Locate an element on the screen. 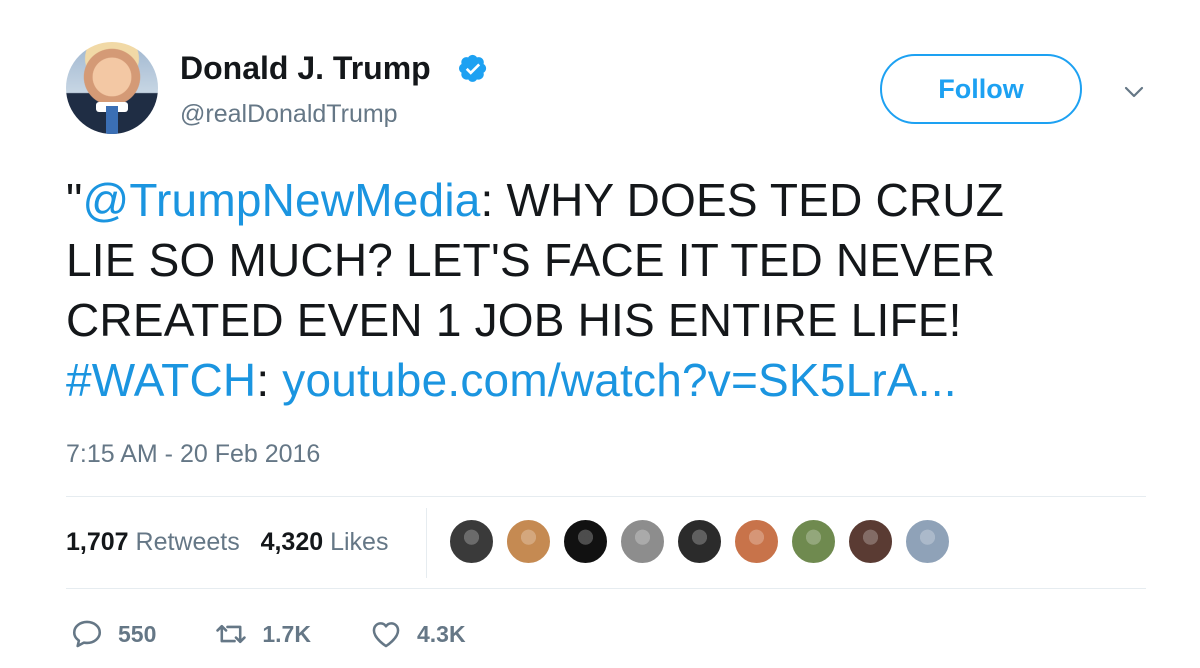 The width and height of the screenshot is (1200, 668). engagement-stats: 1,707 Retweets 4,320 Likes is located at coordinates (227, 542).